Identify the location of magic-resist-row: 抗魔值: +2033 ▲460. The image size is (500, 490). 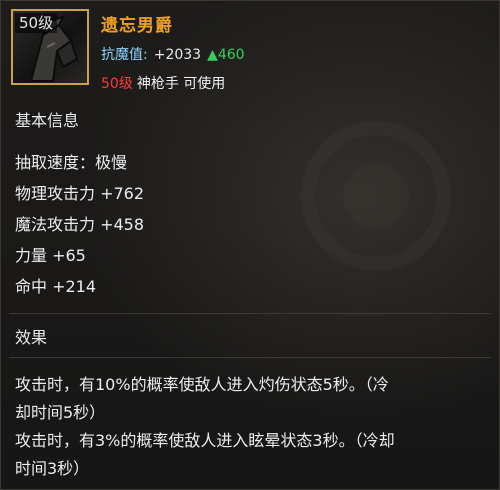
(173, 54).